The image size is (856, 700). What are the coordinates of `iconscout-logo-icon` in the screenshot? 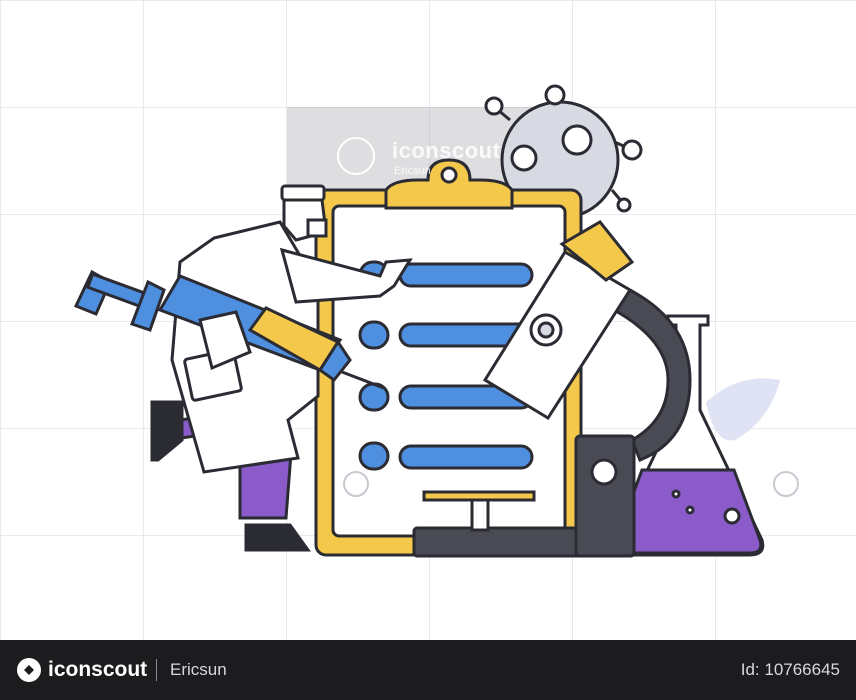 It's located at (29, 670).